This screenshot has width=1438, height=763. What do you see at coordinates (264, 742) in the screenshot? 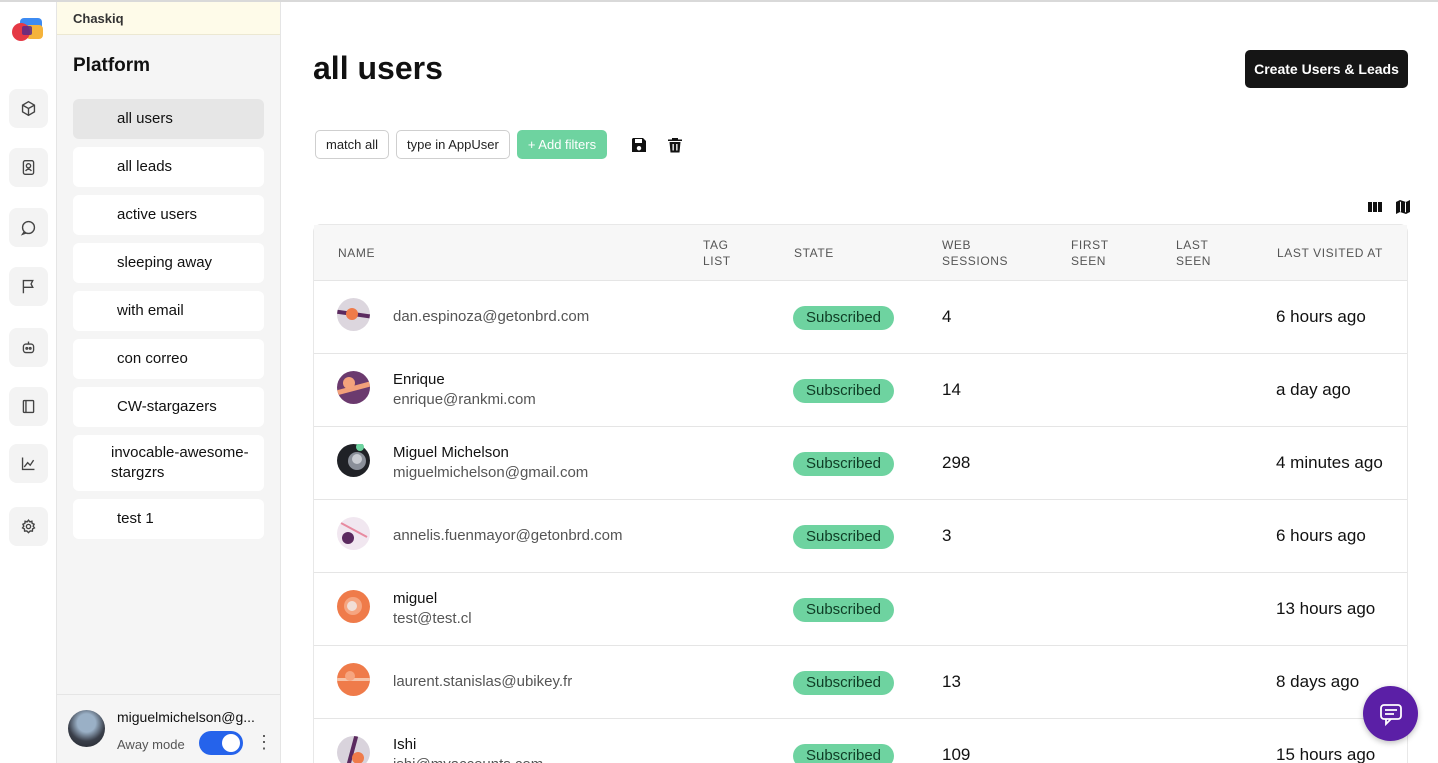
I see `more-options-icon: ⋮` at bounding box center [264, 742].